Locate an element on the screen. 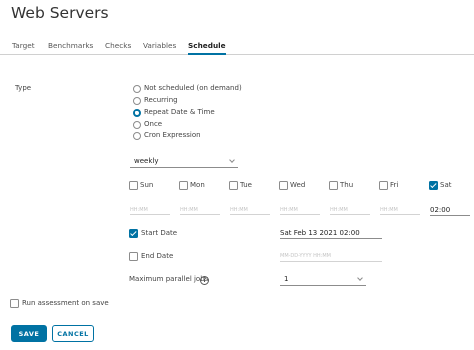 This screenshot has height=350, width=474. tab-schedule: Schedule is located at coordinates (207, 47).